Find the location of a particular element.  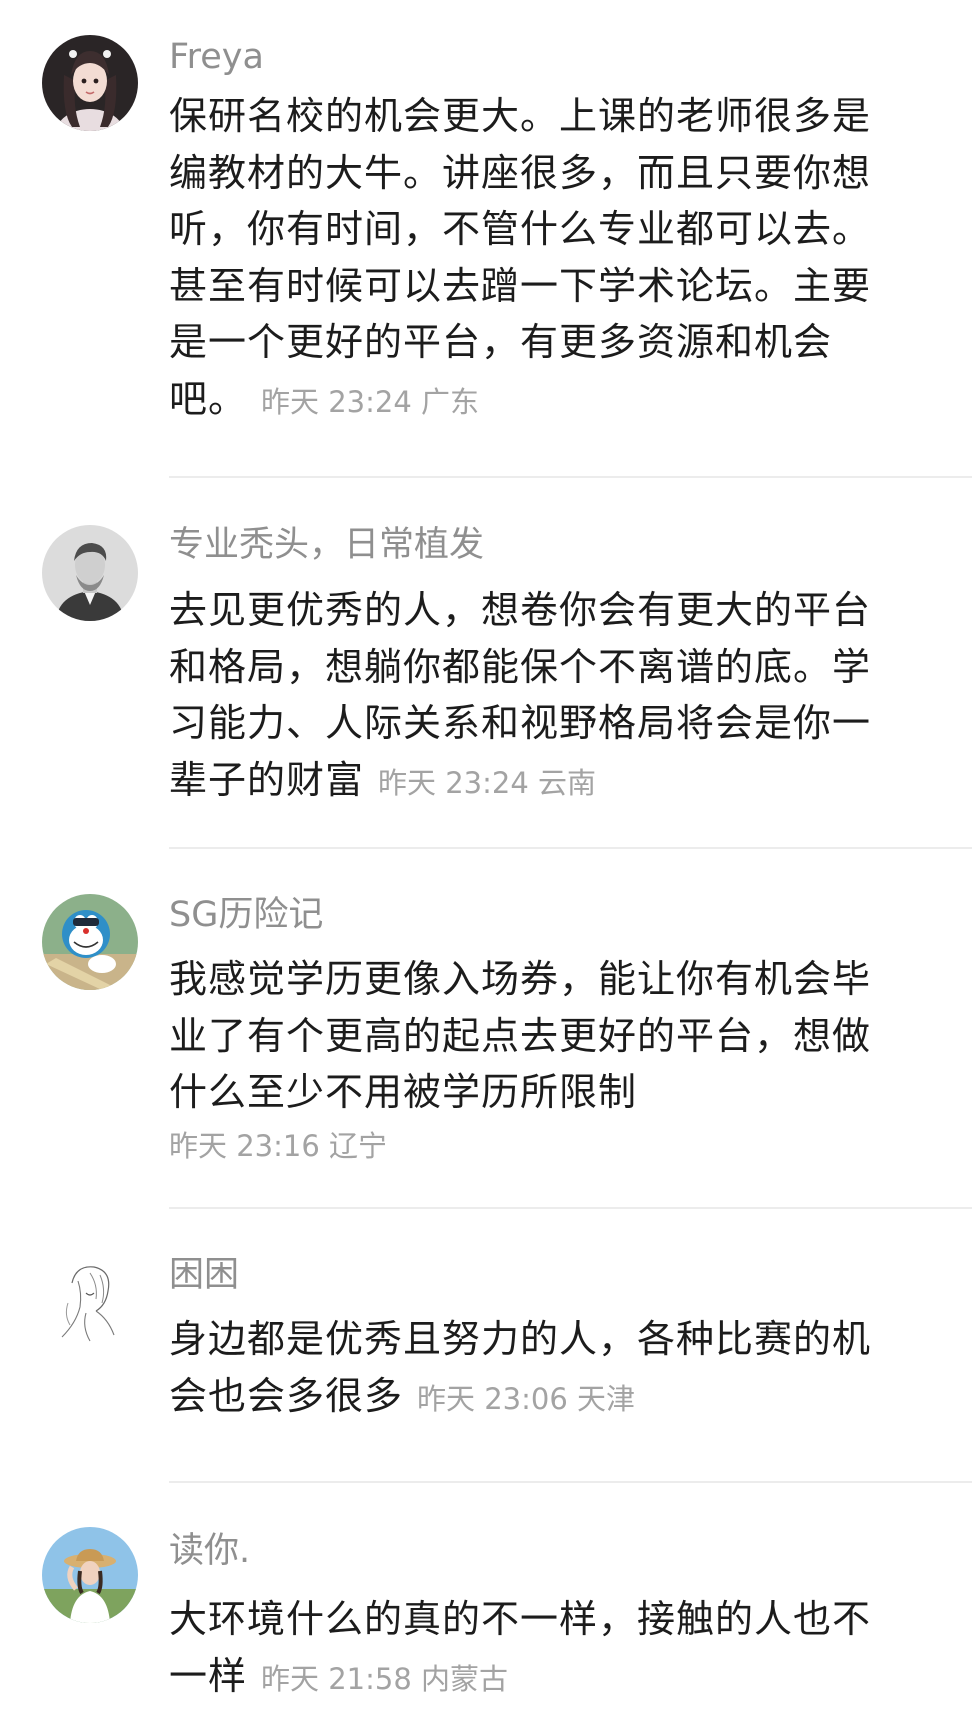

comment-location: 辽宁 is located at coordinates (358, 1145).